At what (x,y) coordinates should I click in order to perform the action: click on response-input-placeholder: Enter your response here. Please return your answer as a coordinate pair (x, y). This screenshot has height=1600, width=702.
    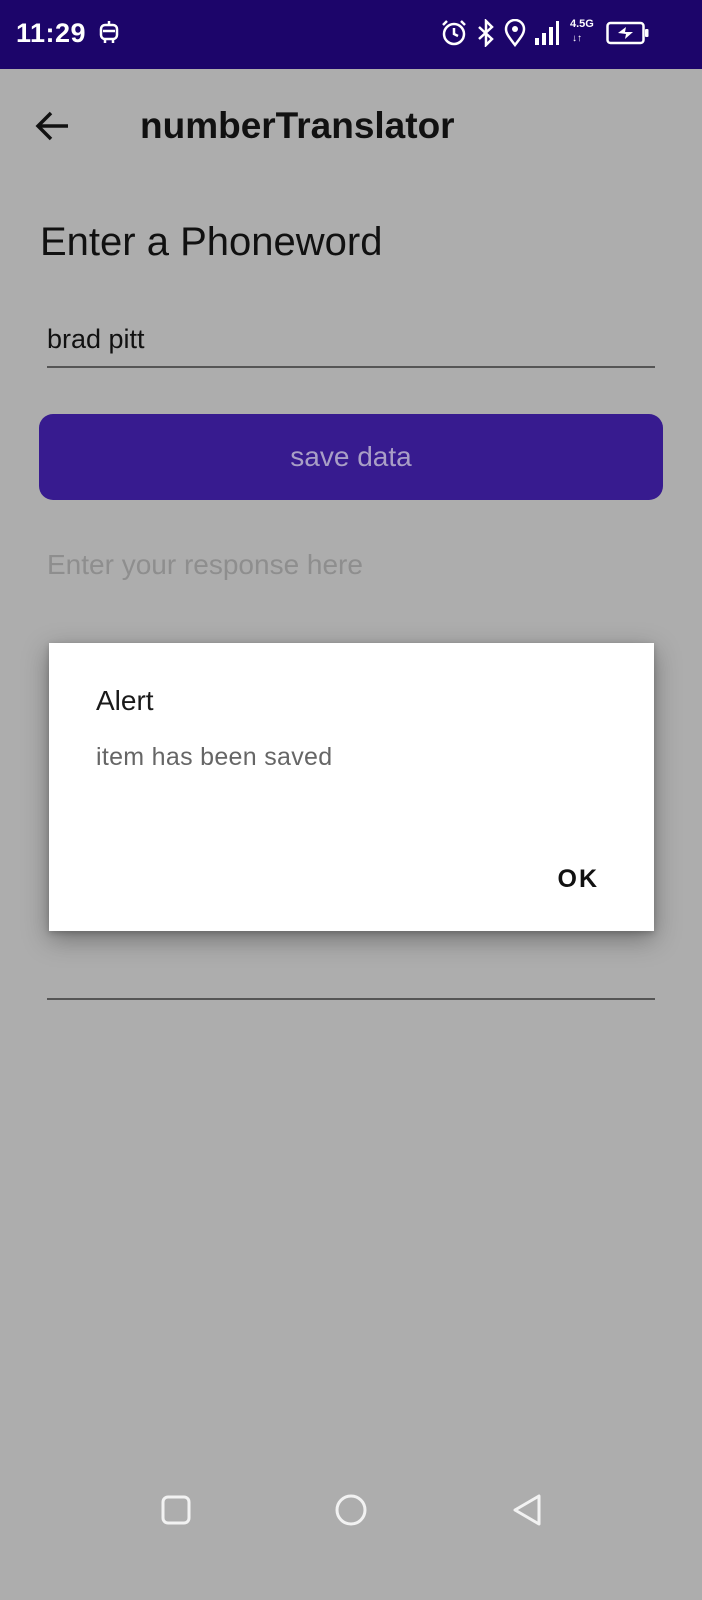
    Looking at the image, I should click on (205, 564).